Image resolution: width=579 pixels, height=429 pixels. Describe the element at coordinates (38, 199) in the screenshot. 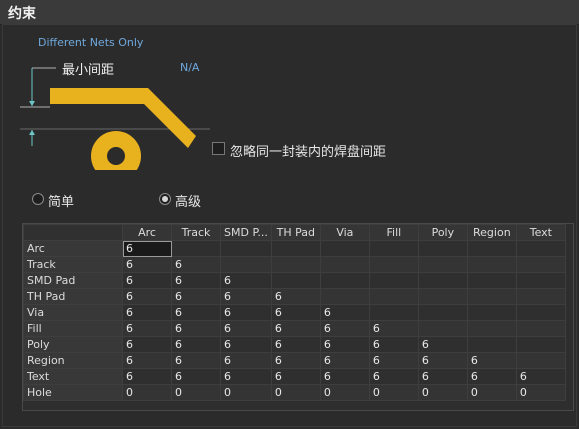

I see `mode-simple-radio` at that location.